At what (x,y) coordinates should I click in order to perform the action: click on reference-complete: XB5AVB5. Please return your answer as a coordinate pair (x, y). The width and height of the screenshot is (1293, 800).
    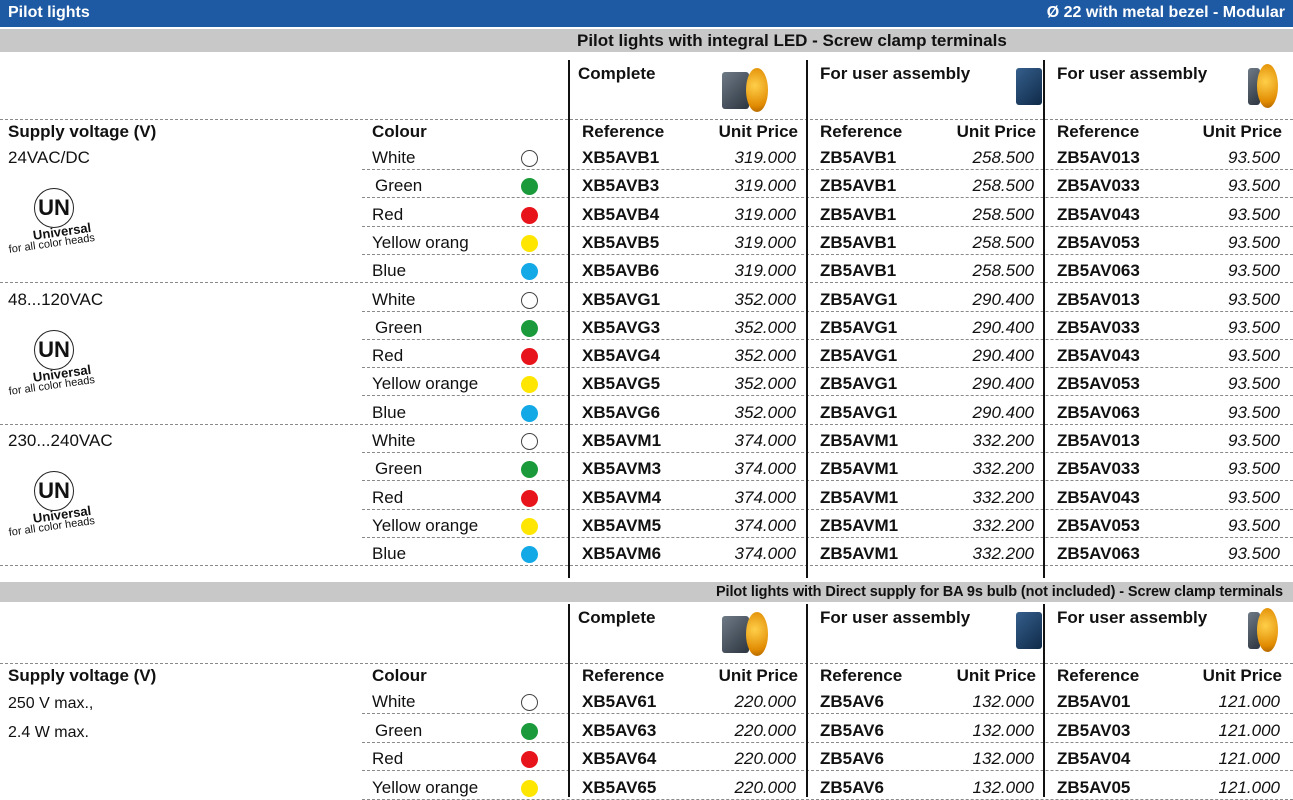
    Looking at the image, I should click on (621, 242).